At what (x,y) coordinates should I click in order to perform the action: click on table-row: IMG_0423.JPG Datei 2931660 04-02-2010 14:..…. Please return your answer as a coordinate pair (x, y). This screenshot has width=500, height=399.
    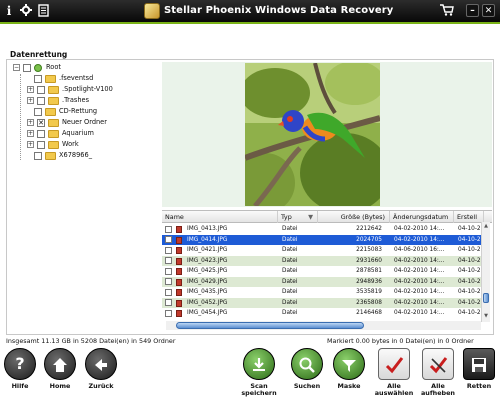
    Looking at the image, I should click on (322, 260).